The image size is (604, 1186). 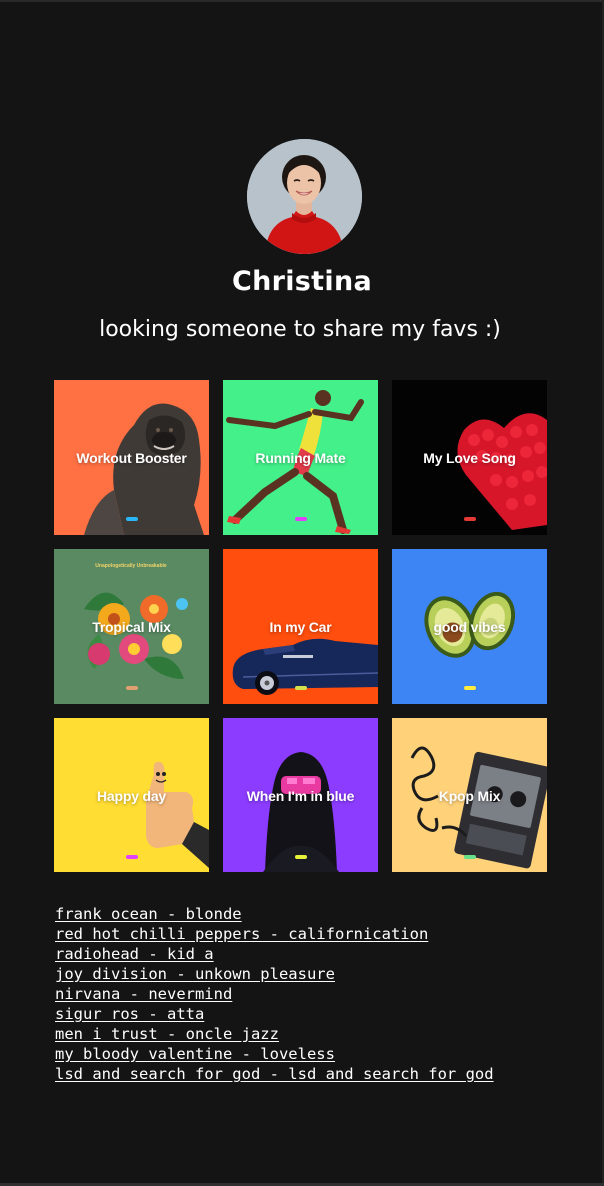 What do you see at coordinates (304, 196) in the screenshot?
I see `avatar` at bounding box center [304, 196].